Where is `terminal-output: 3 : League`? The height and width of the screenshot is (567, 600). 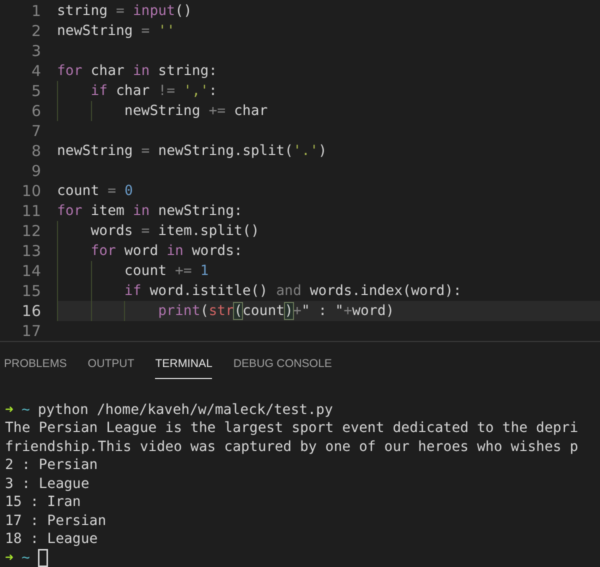 terminal-output: 3 : League is located at coordinates (47, 484).